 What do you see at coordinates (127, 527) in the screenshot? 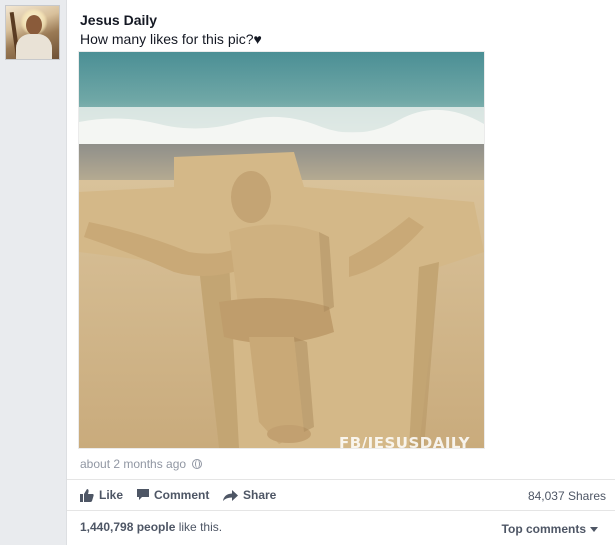
I see `likes-count-link: 1,440,798 people` at bounding box center [127, 527].